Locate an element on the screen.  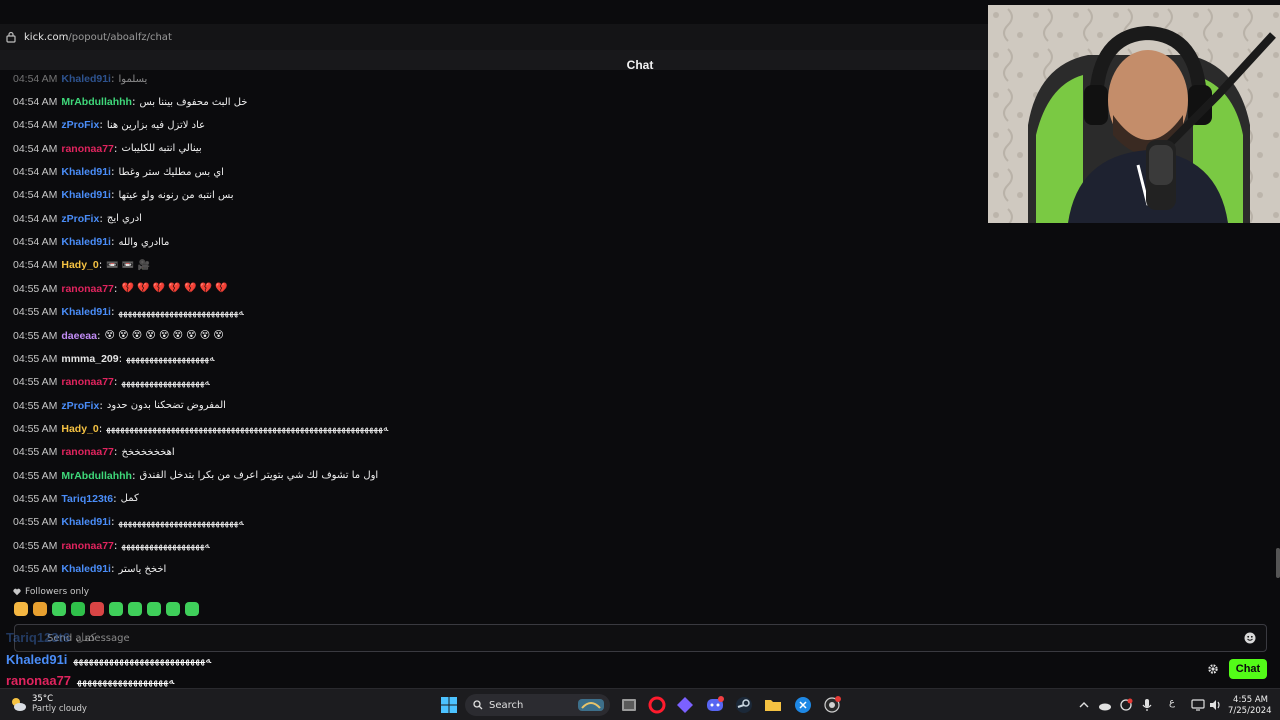
address-bar: kick.com/popout/aboalfz/chat is located at coordinates (494, 37).